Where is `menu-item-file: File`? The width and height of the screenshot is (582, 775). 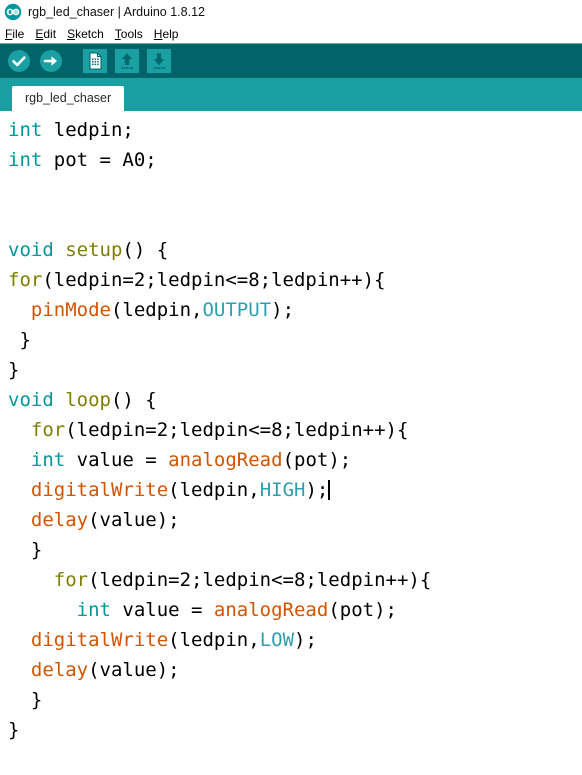 menu-item-file: File is located at coordinates (18, 34).